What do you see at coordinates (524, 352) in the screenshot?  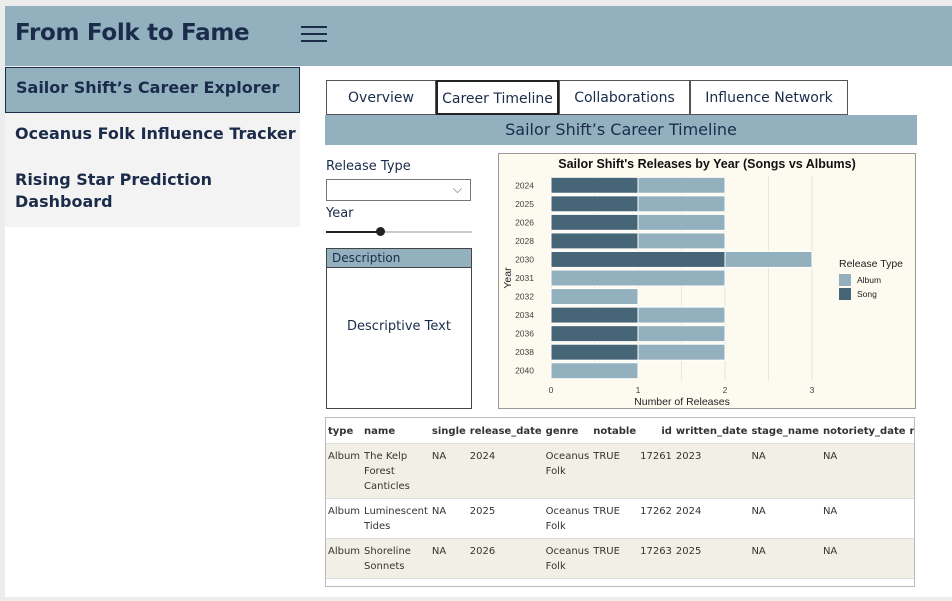 I see `y-tick-label: 2038` at bounding box center [524, 352].